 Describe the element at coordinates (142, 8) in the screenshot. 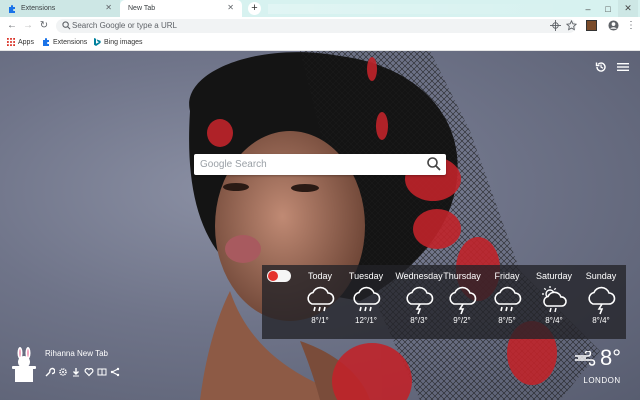

I see `tab-title: New Tab` at that location.